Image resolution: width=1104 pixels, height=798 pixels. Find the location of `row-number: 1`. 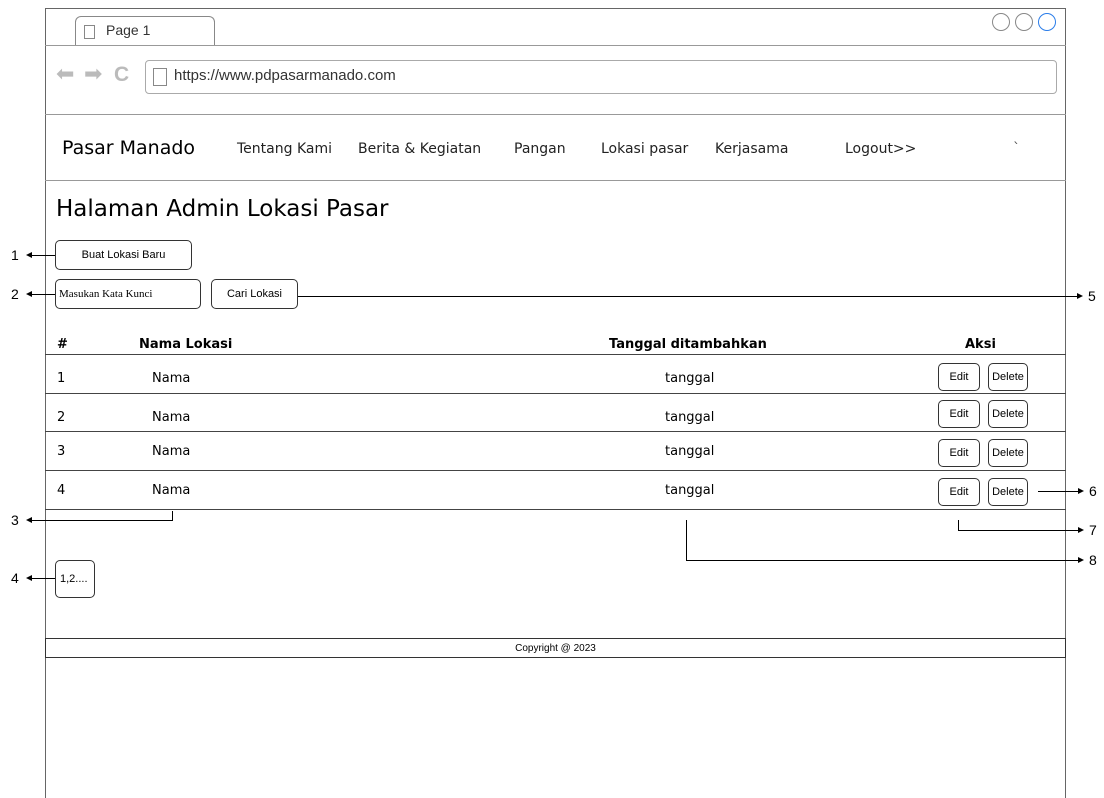

row-number: 1 is located at coordinates (61, 378).